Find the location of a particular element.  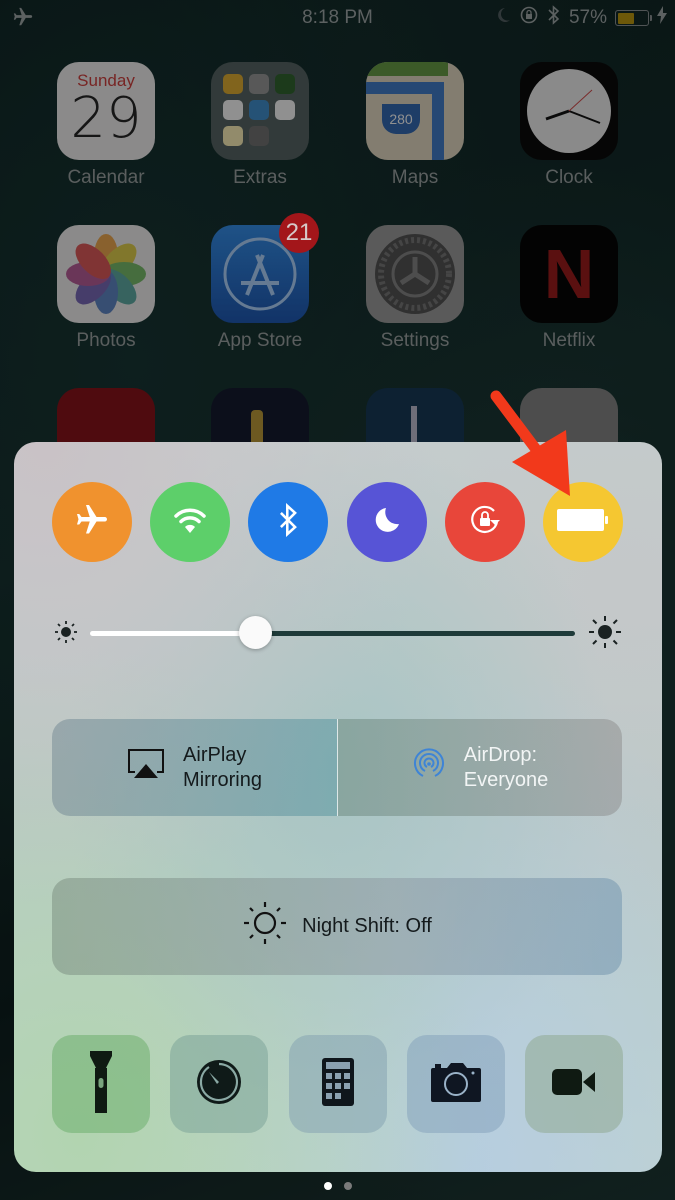

wifi-toggle is located at coordinates (190, 522).